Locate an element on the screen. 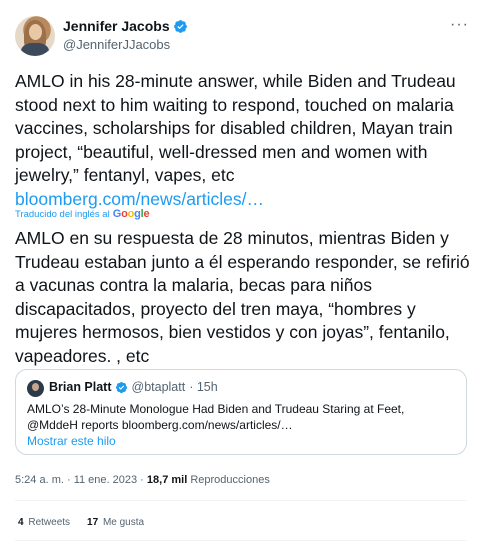 This screenshot has width=481, height=545. retweets-count: 4 is located at coordinates (21, 522).